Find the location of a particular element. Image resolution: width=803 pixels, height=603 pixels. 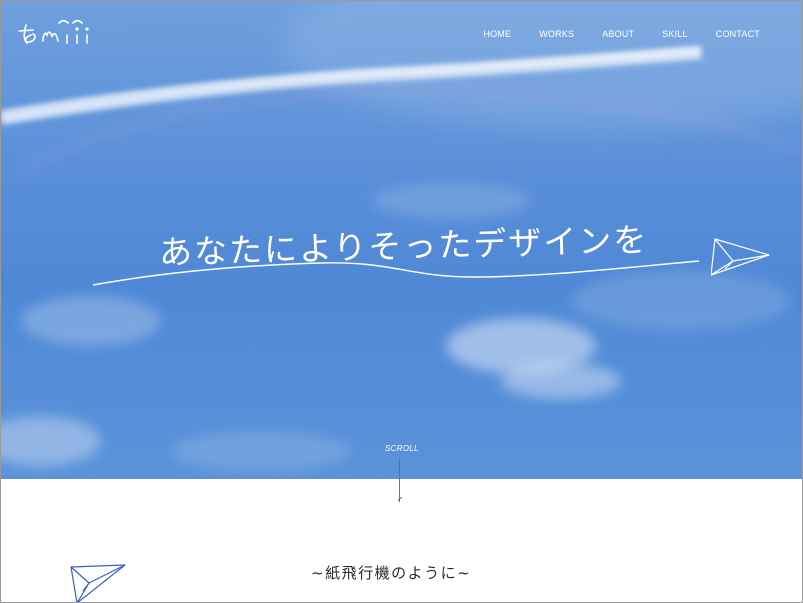

hero-tagline: あなたによりそったデザインを is located at coordinates (436, 260).